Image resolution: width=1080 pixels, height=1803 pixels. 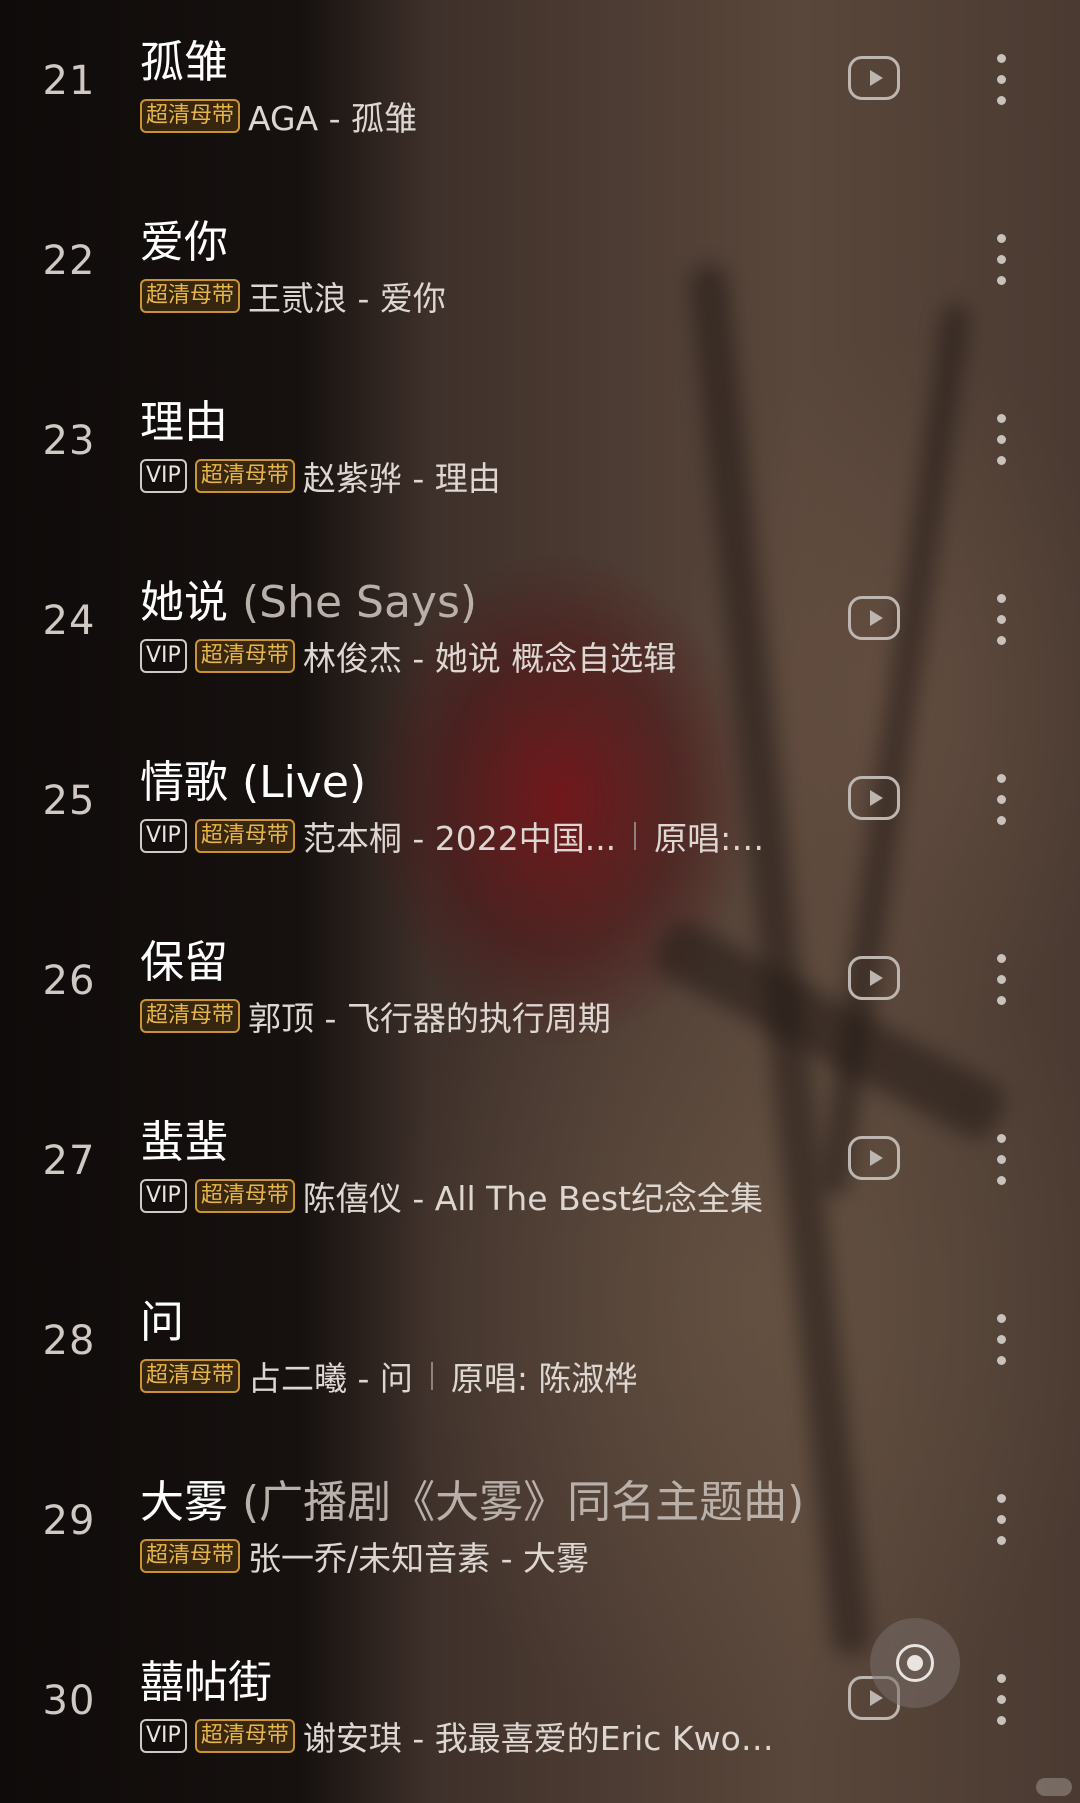 What do you see at coordinates (540, 270) in the screenshot?
I see `song-row: 22 爱你超清母带 王贰浪 - 爱你` at bounding box center [540, 270].